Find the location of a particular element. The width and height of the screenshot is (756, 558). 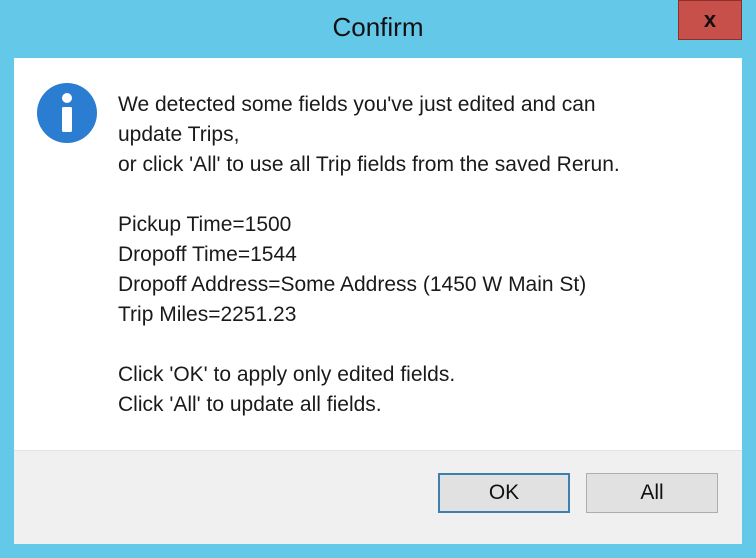

field-trip-miles: Trip Miles=2251.23 is located at coordinates (207, 314).